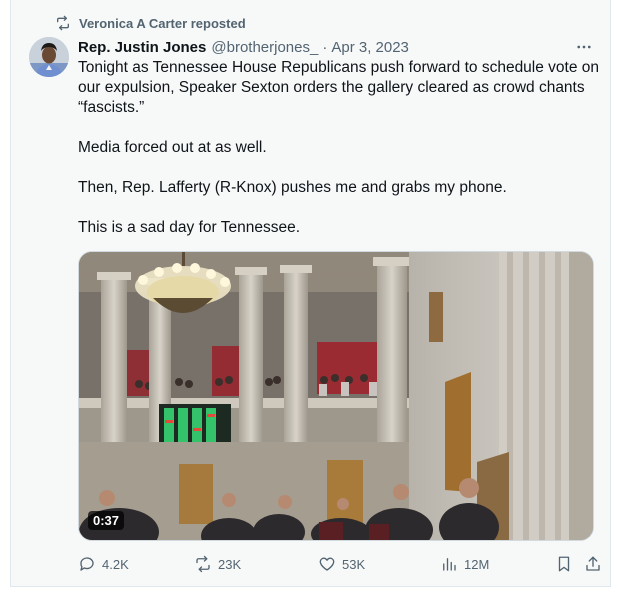  I want to click on views-button: 12M, so click(464, 564).